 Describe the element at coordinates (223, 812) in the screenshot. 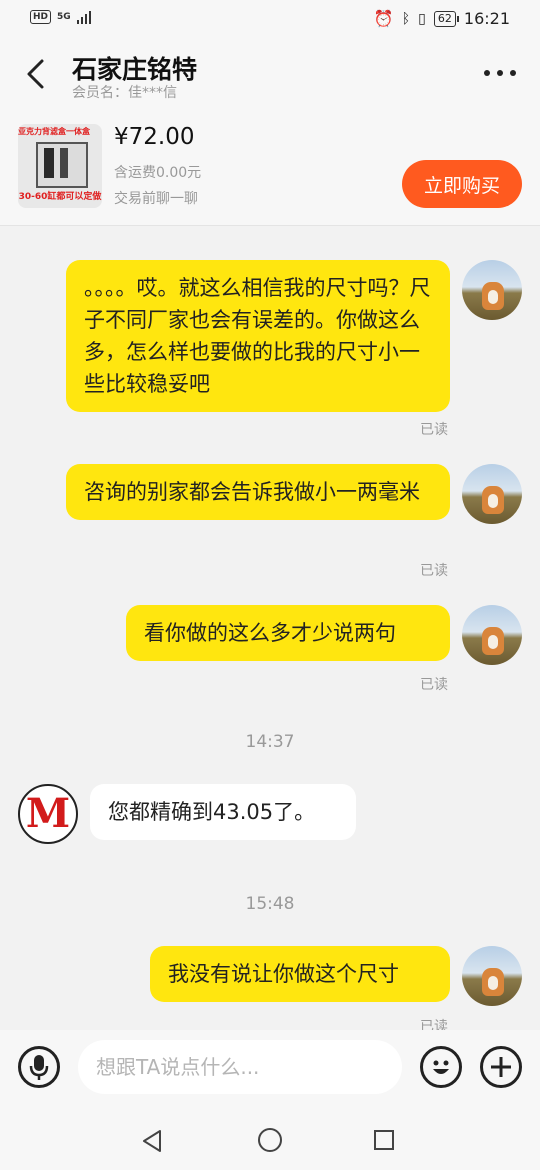

I see `incoming-message: 您都精确到43.05了。` at that location.